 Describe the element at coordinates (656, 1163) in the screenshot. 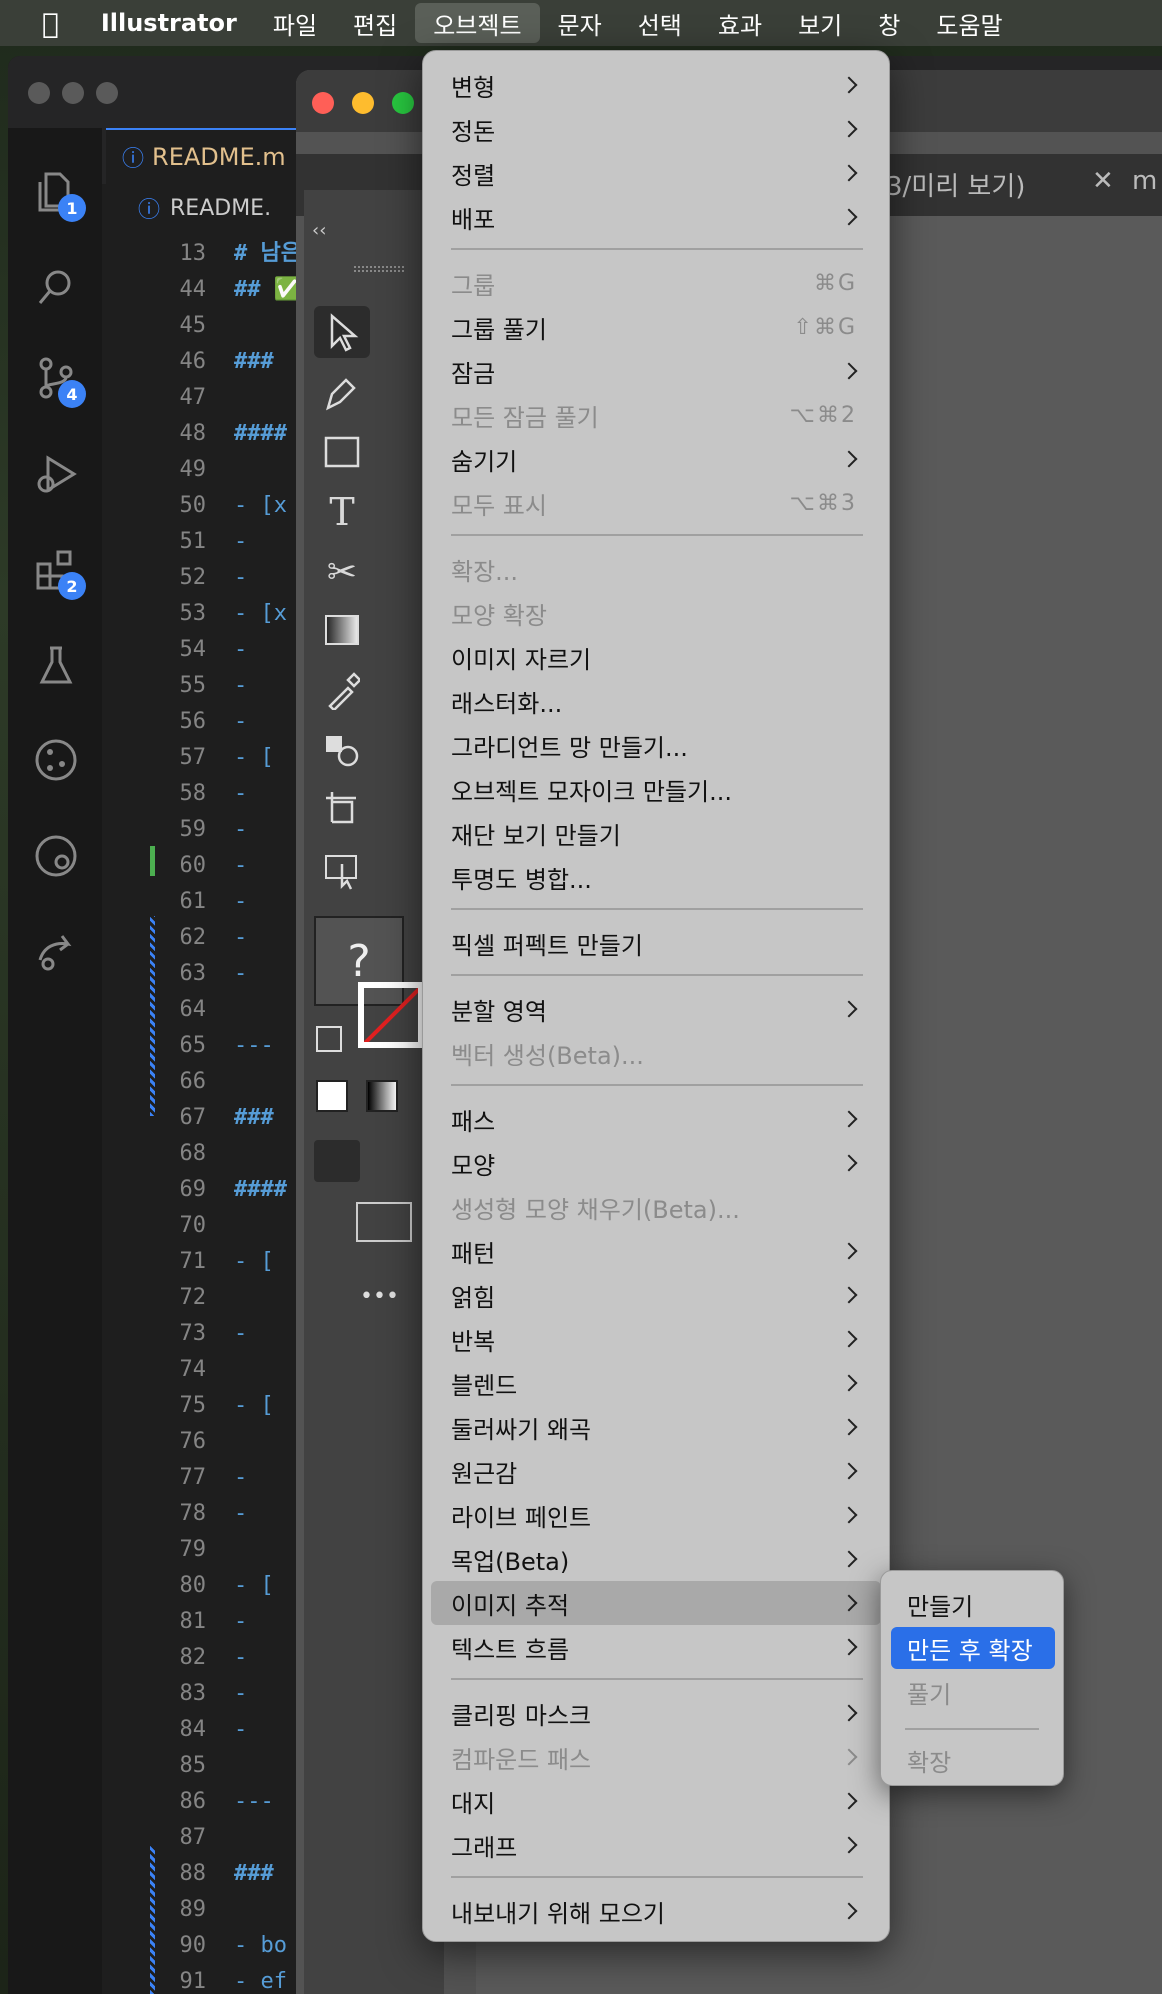

I see `menu-item: 모양` at that location.